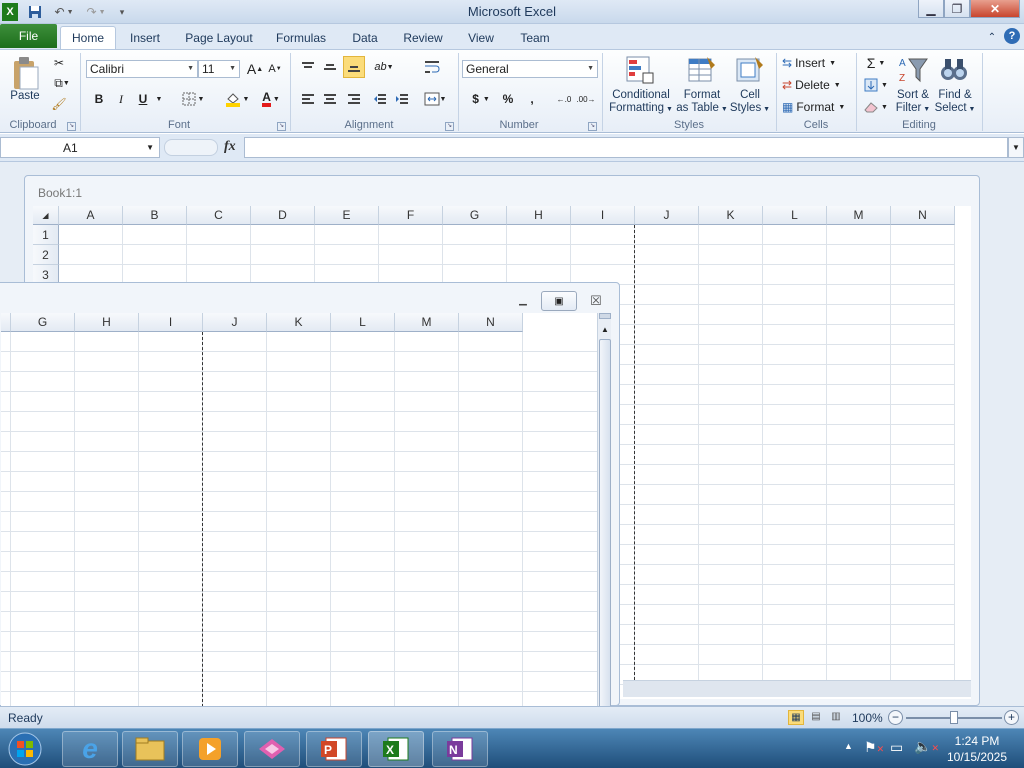 The image size is (1024, 768). I want to click on paste-button: Paste, so click(25, 96).